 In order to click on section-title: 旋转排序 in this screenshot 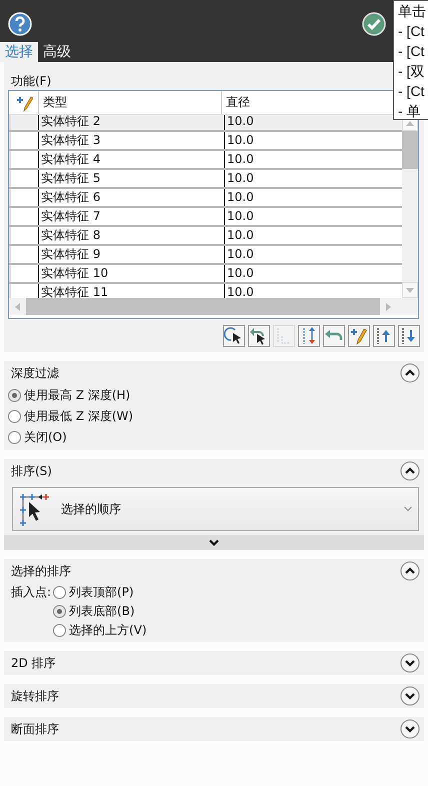, I will do `click(35, 696)`.